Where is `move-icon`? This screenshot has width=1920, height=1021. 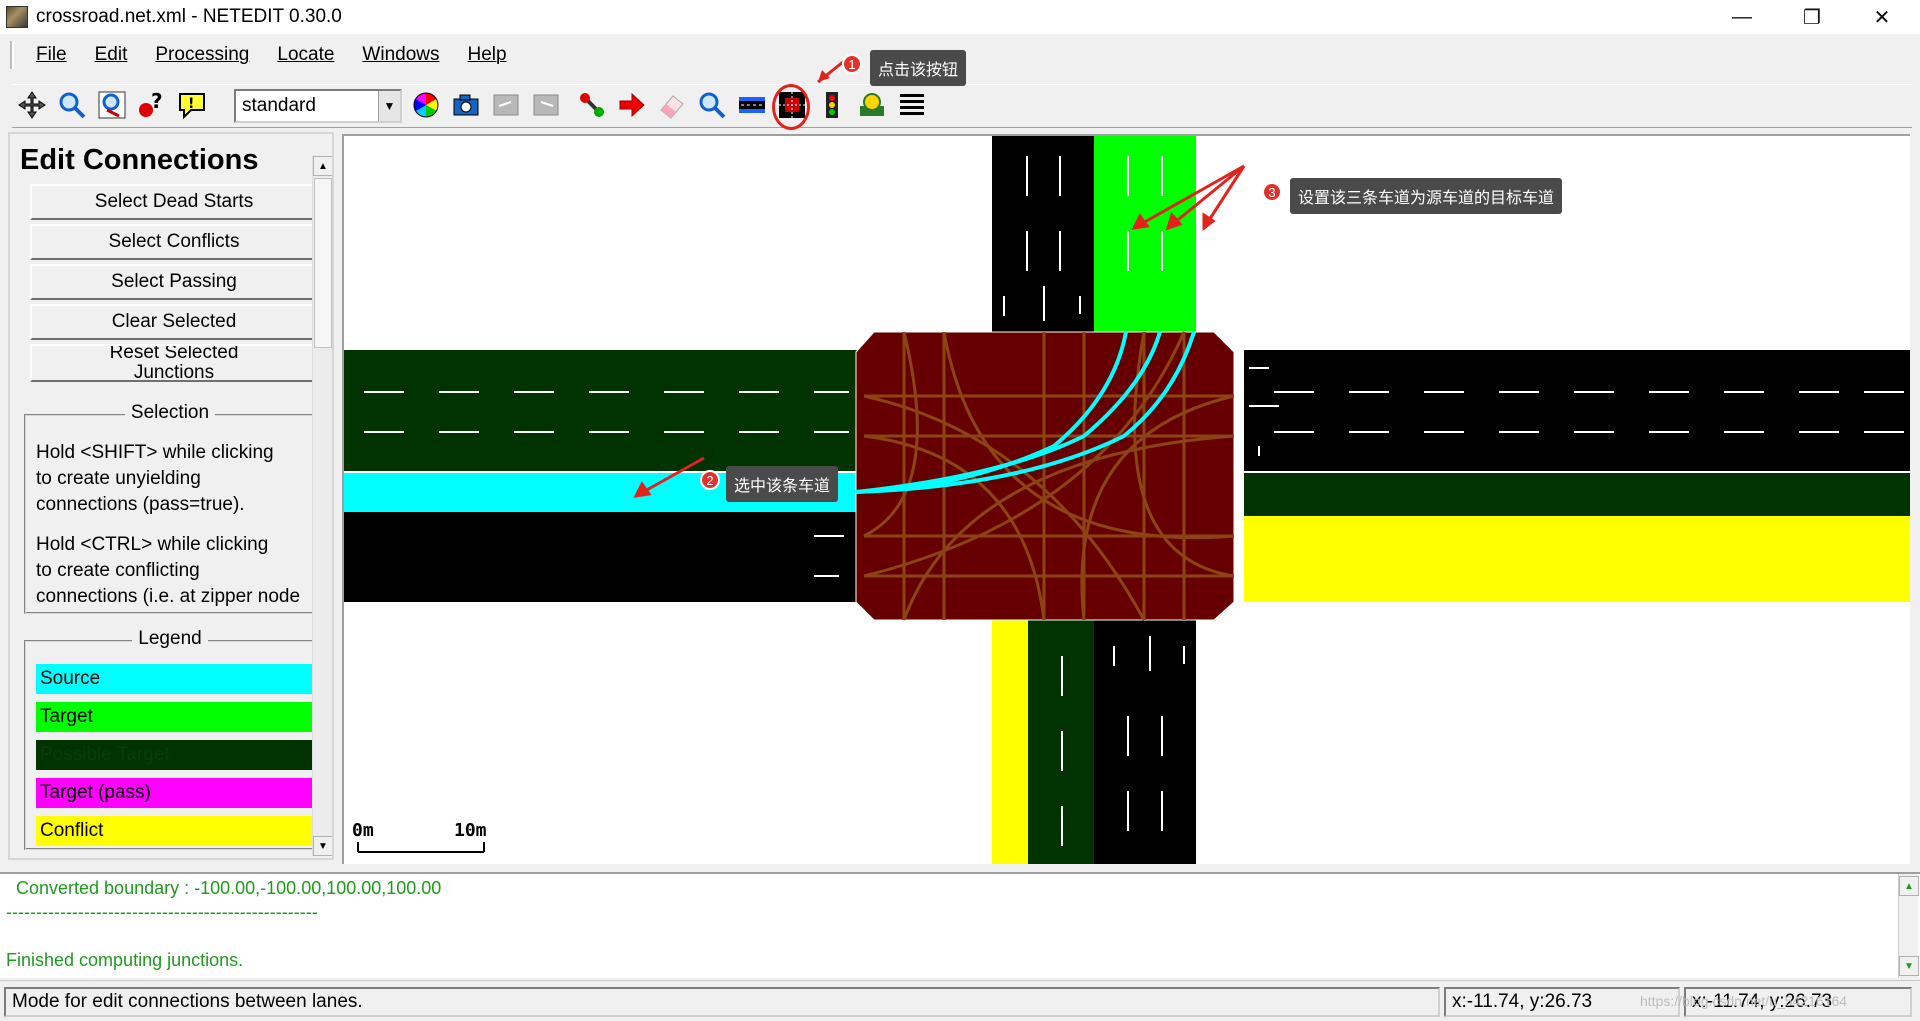
move-icon is located at coordinates (632, 105).